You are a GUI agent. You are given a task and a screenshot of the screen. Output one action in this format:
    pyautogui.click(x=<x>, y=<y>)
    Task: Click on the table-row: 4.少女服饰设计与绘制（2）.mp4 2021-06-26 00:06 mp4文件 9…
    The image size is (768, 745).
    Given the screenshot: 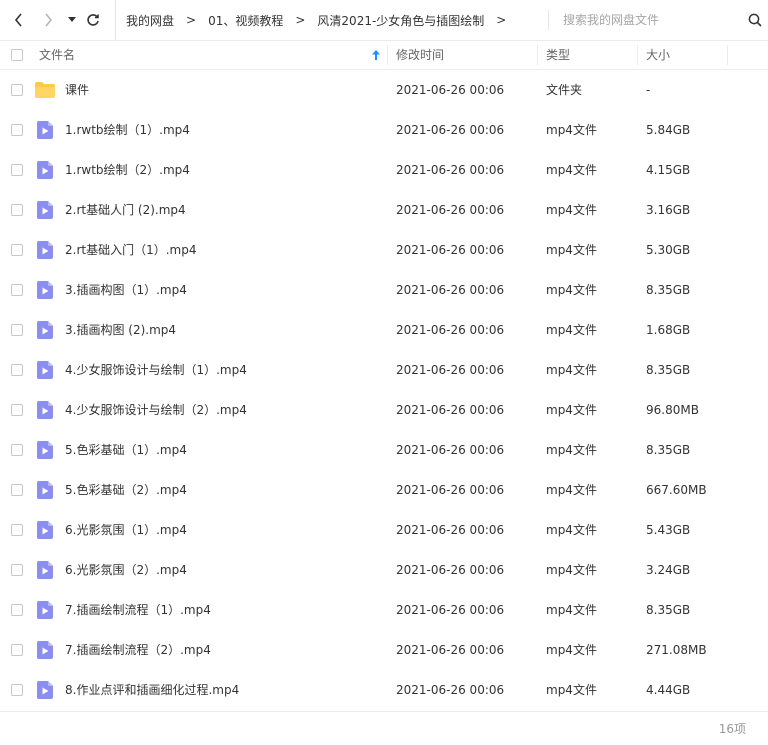 What is the action you would take?
    pyautogui.click(x=384, y=410)
    